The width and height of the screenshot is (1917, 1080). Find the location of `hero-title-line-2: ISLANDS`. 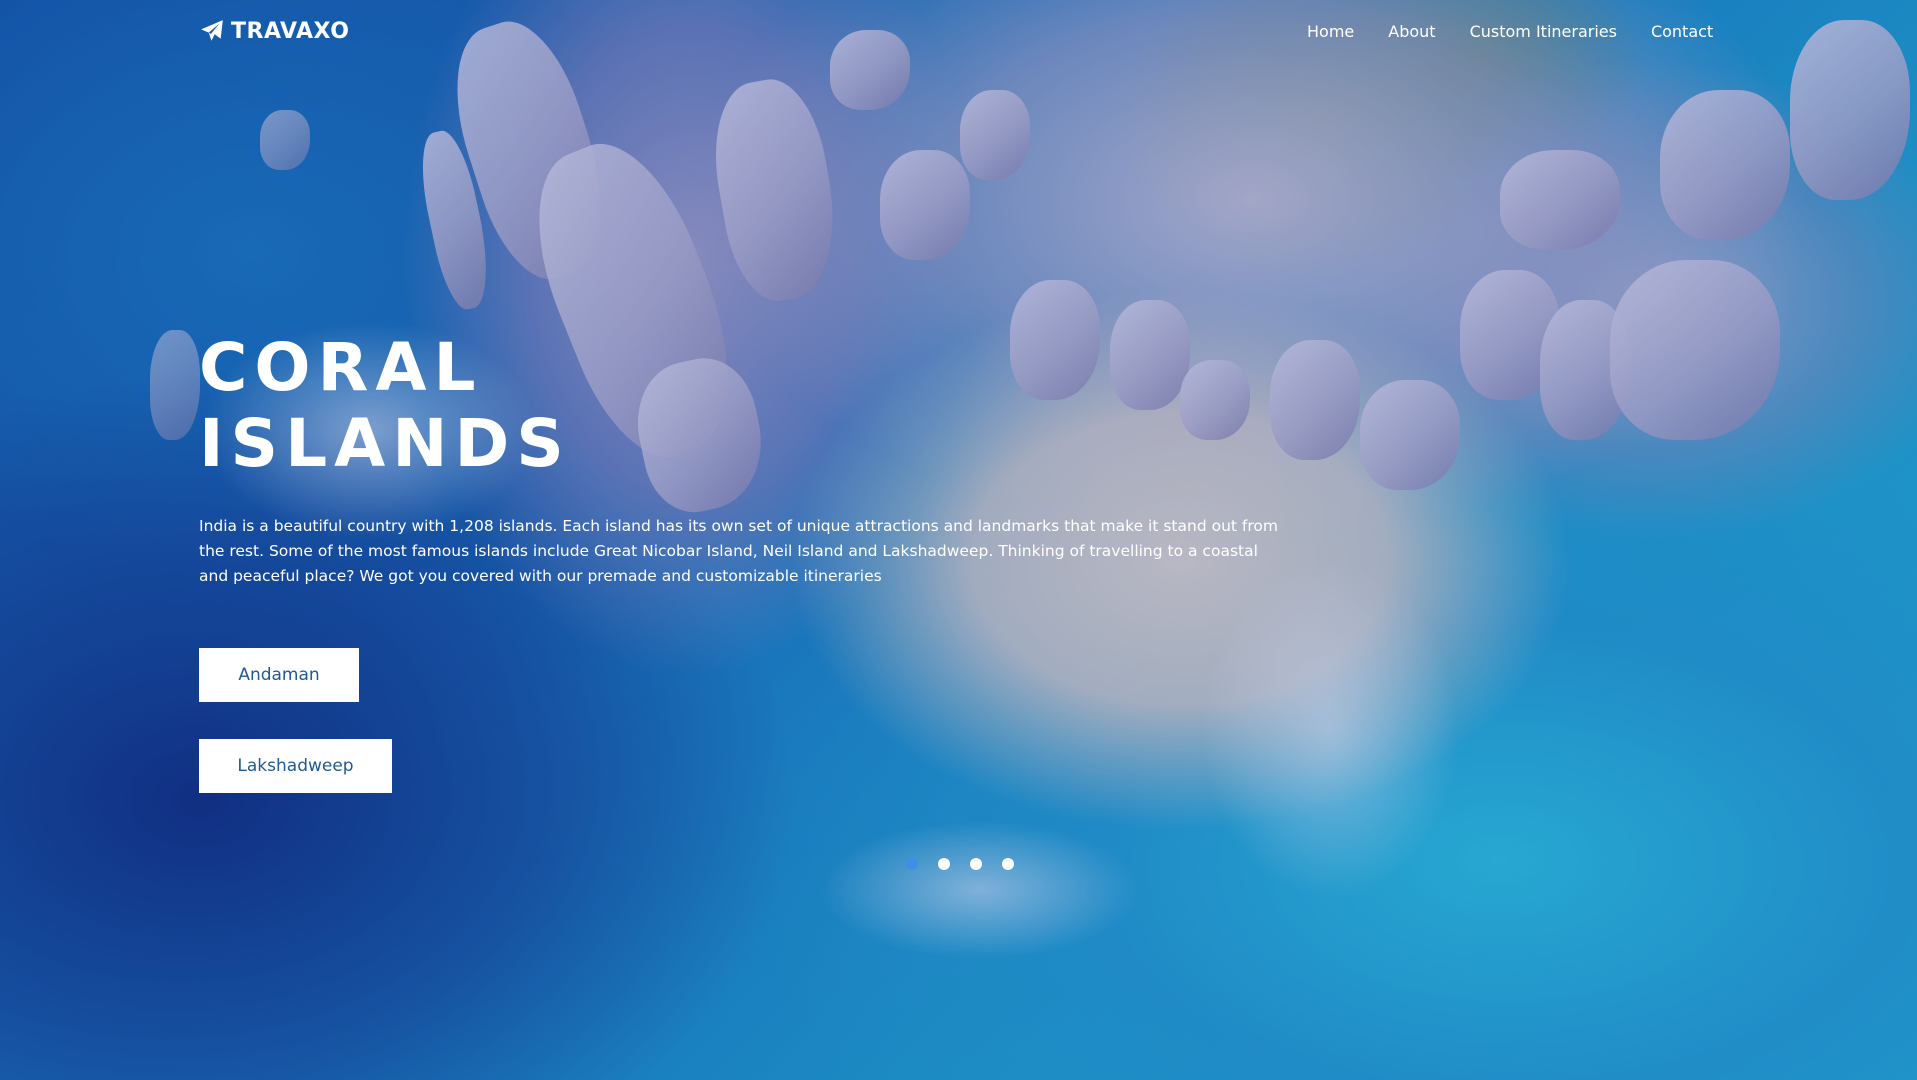

hero-title-line-2: ISLANDS is located at coordinates (385, 443).